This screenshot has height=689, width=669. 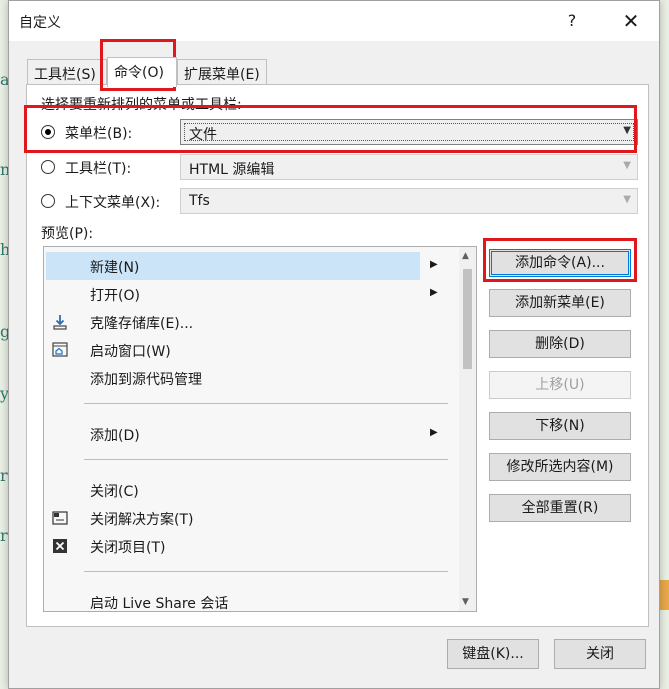 I want to click on list-item: 添加(D) ▶, so click(x=252, y=434).